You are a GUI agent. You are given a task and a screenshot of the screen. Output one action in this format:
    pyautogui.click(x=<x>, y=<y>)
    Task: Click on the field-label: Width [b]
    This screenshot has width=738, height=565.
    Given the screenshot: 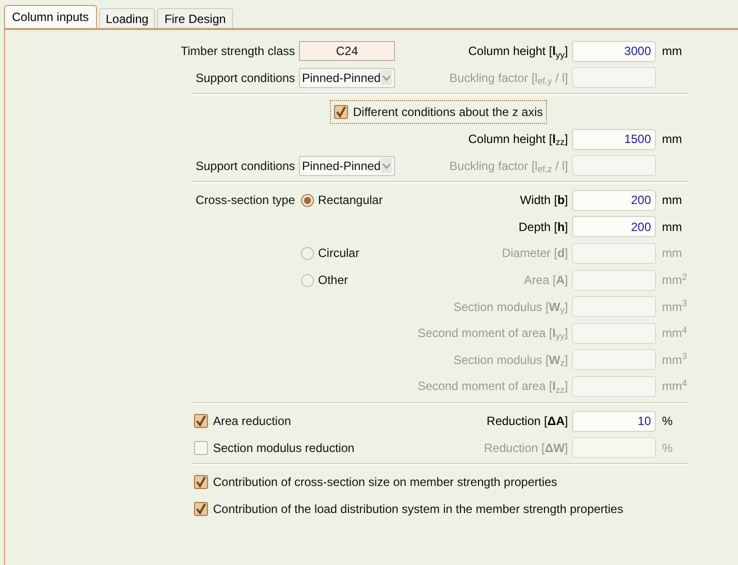 What is the action you would take?
    pyautogui.click(x=544, y=201)
    